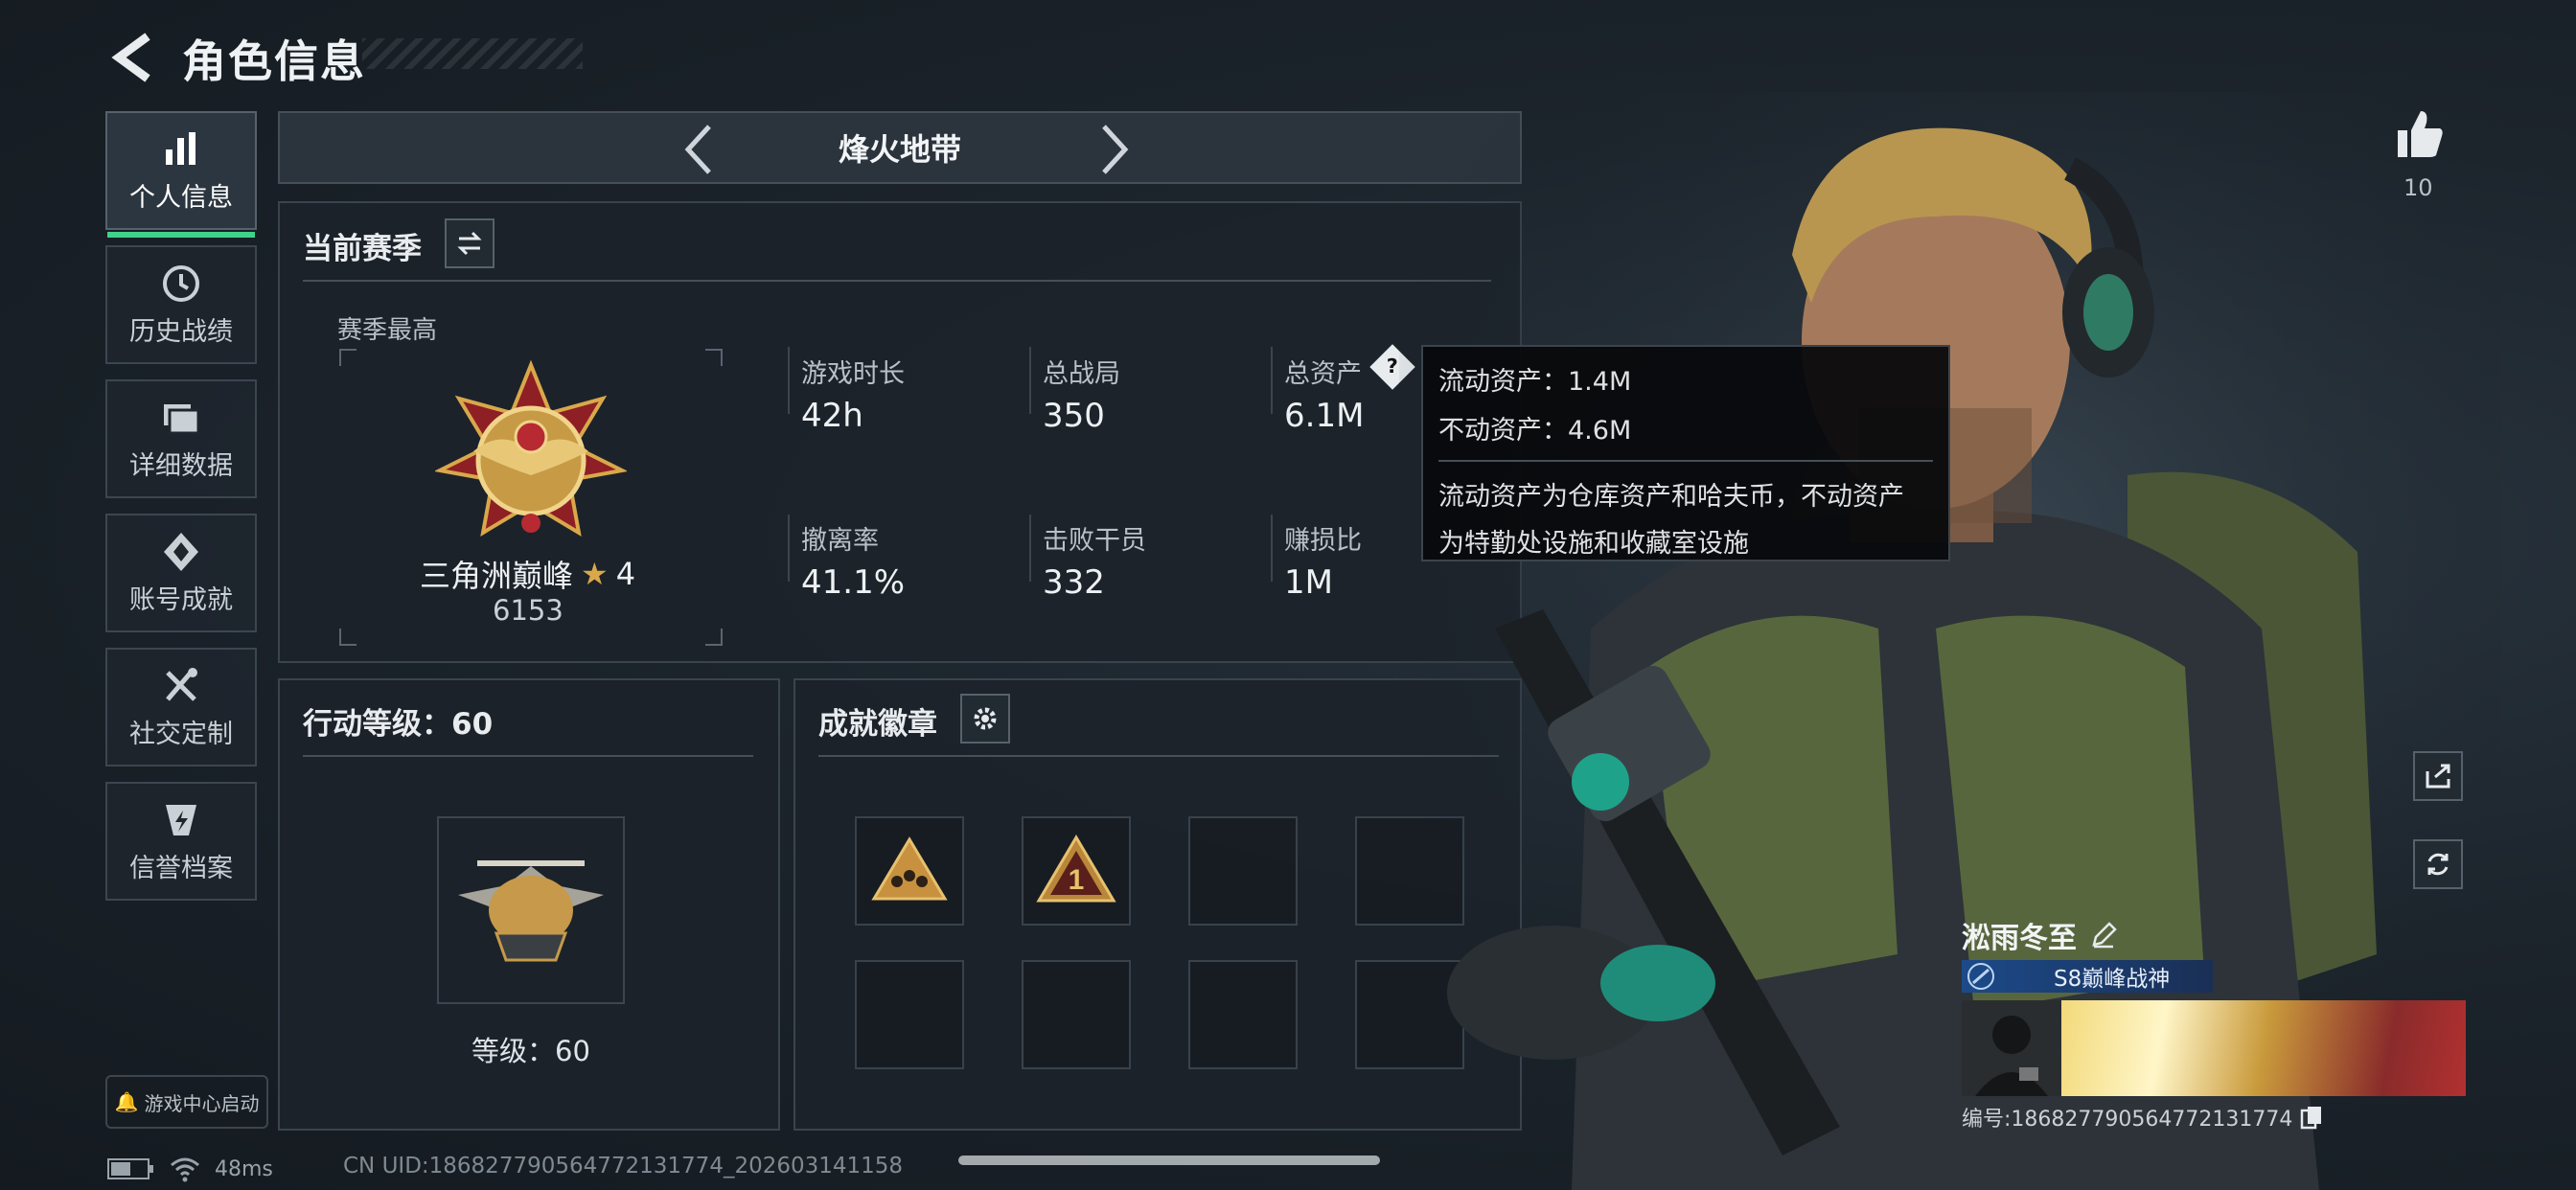  I want to click on sidebar-item-label: 详细数据, so click(181, 466).